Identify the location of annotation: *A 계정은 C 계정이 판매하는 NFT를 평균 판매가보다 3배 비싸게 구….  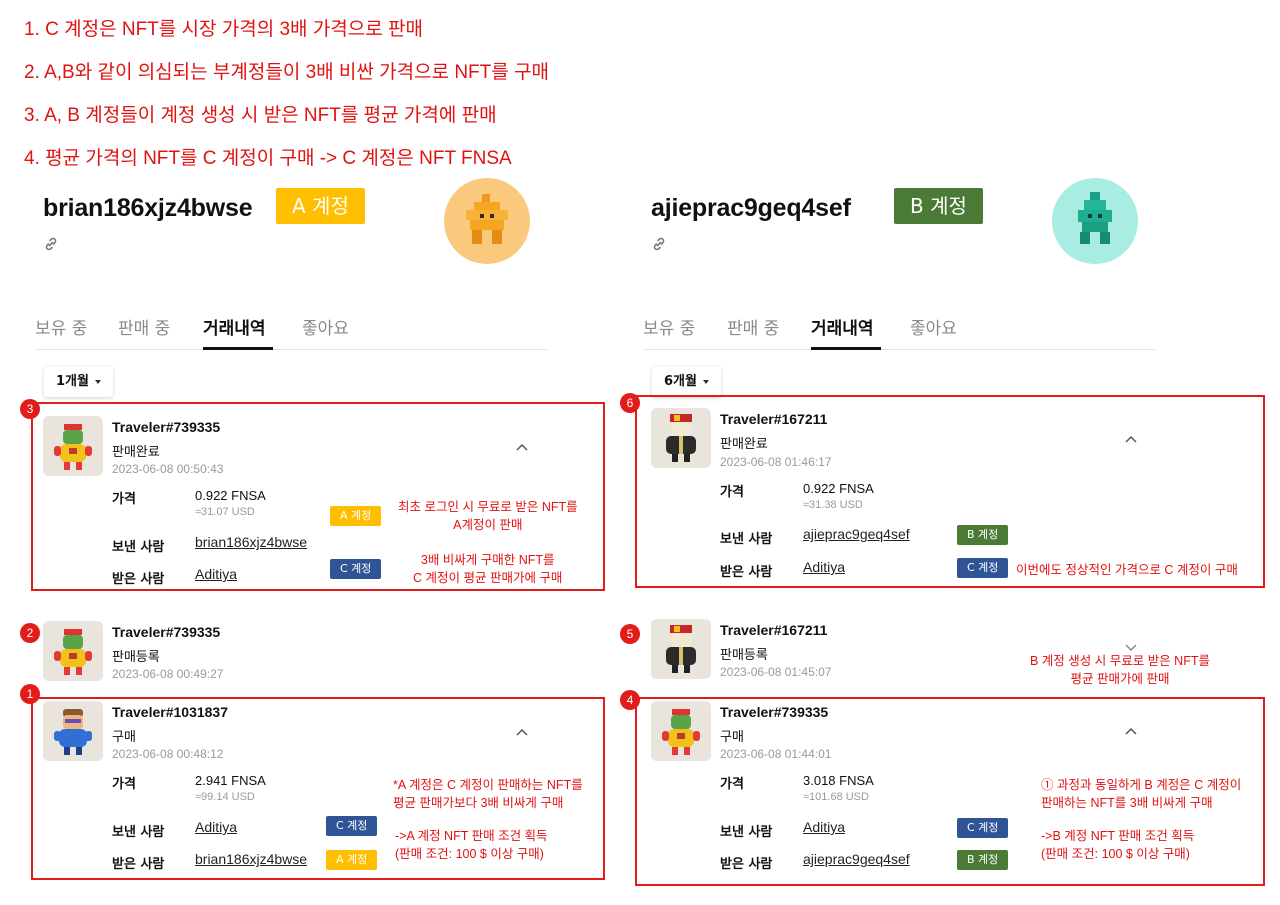
(488, 794).